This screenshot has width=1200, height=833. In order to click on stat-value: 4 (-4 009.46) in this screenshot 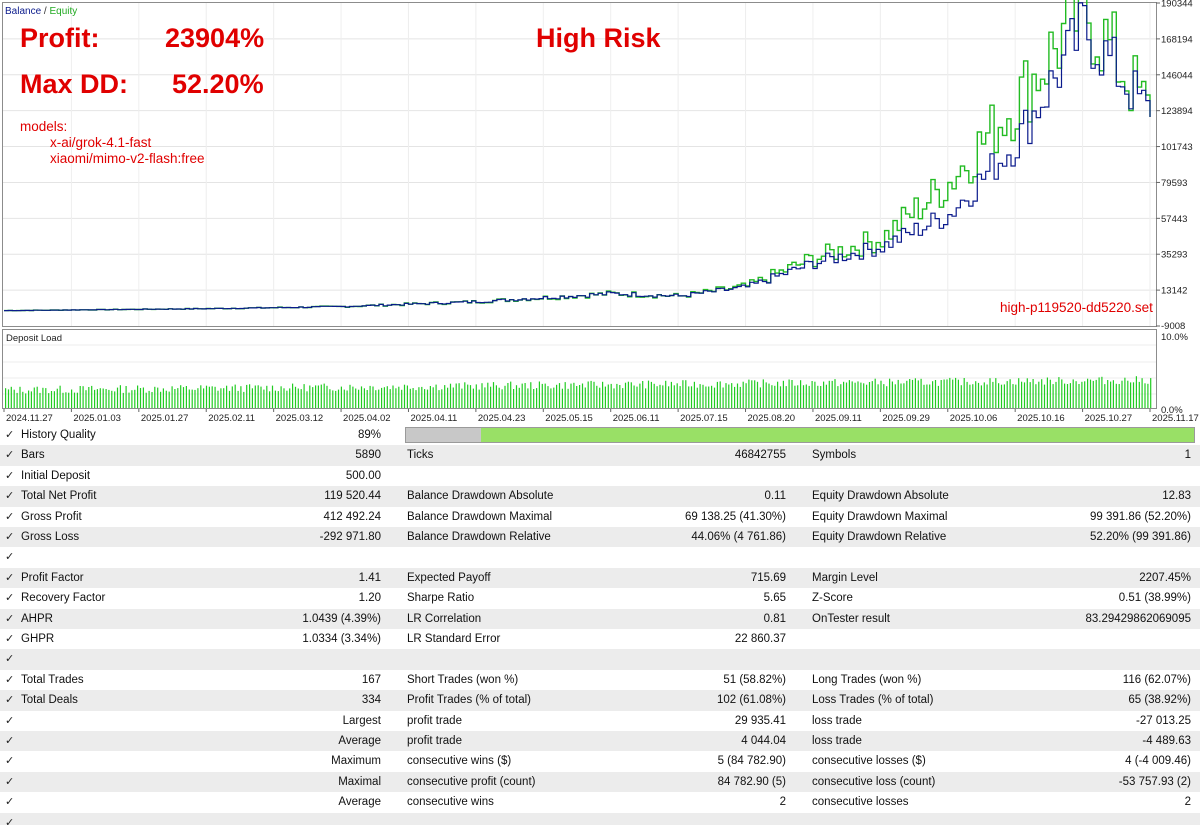, I will do `click(1158, 761)`.